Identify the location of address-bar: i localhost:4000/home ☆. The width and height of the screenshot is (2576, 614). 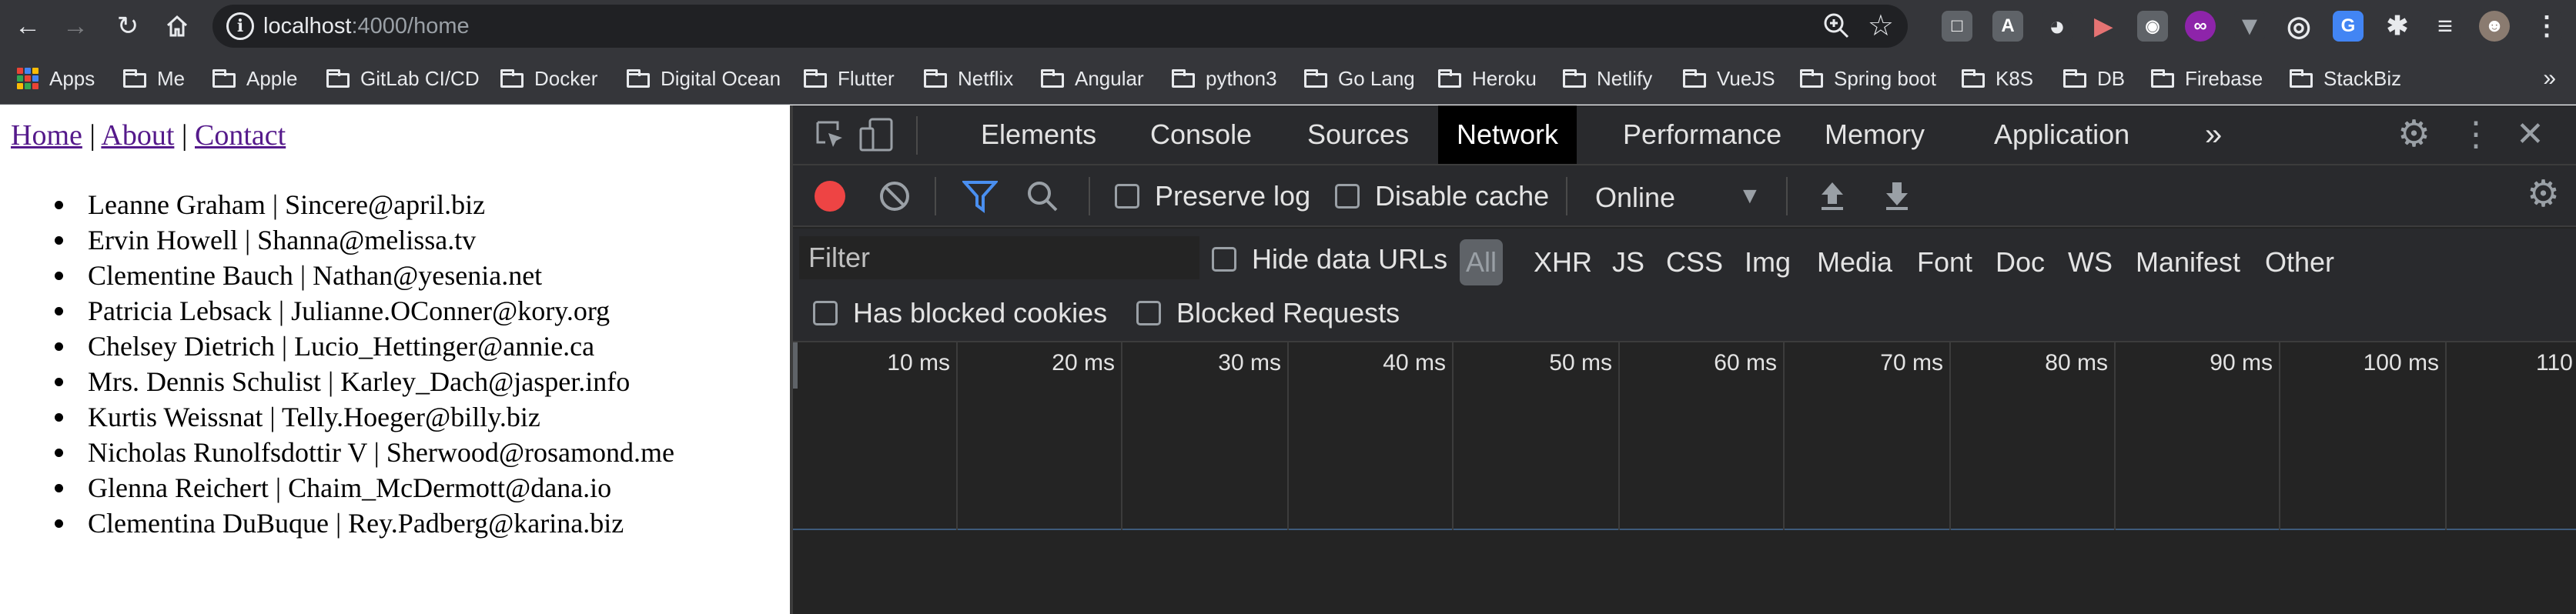
(1060, 26).